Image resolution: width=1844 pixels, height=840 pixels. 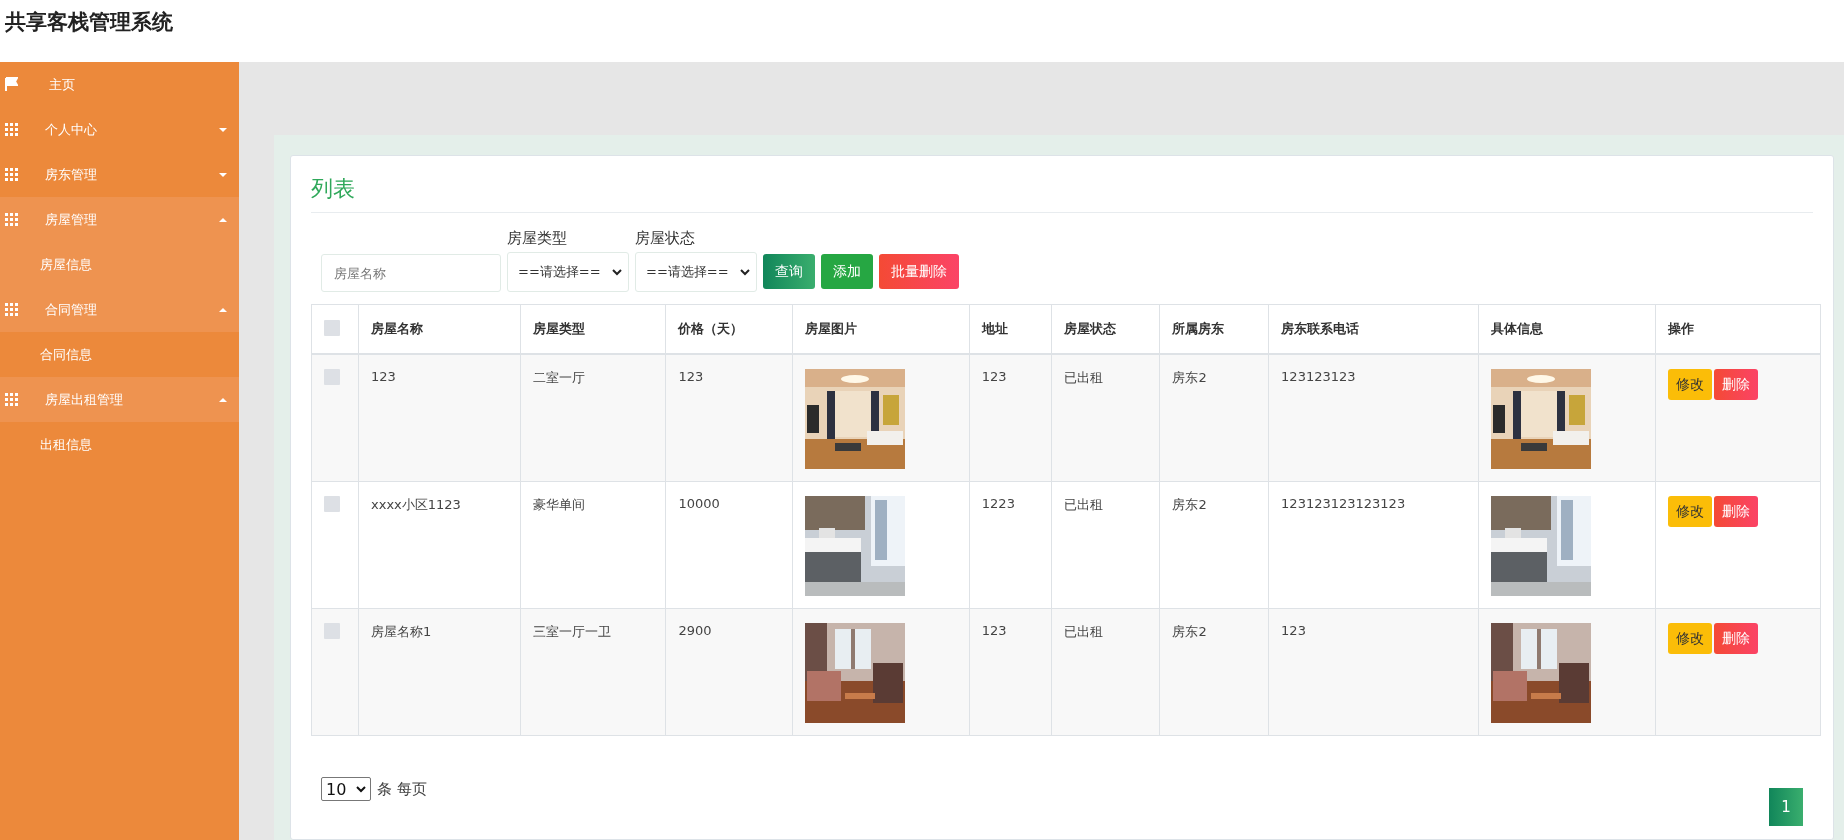 I want to click on search-field: 房屋名称, so click(x=411, y=273).